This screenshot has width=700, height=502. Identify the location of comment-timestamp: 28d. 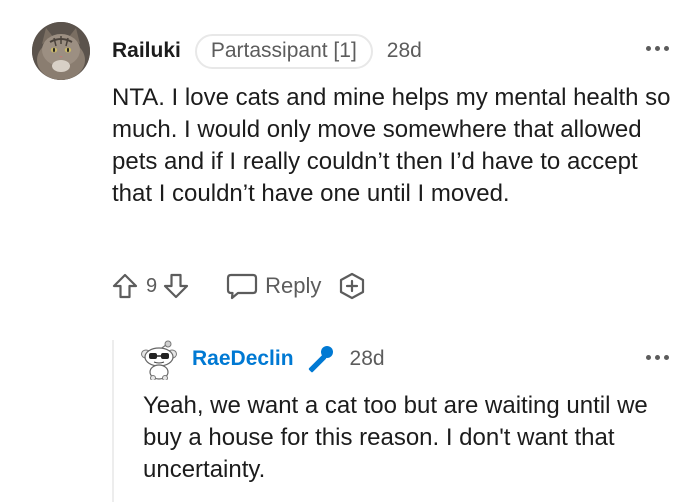
(404, 50).